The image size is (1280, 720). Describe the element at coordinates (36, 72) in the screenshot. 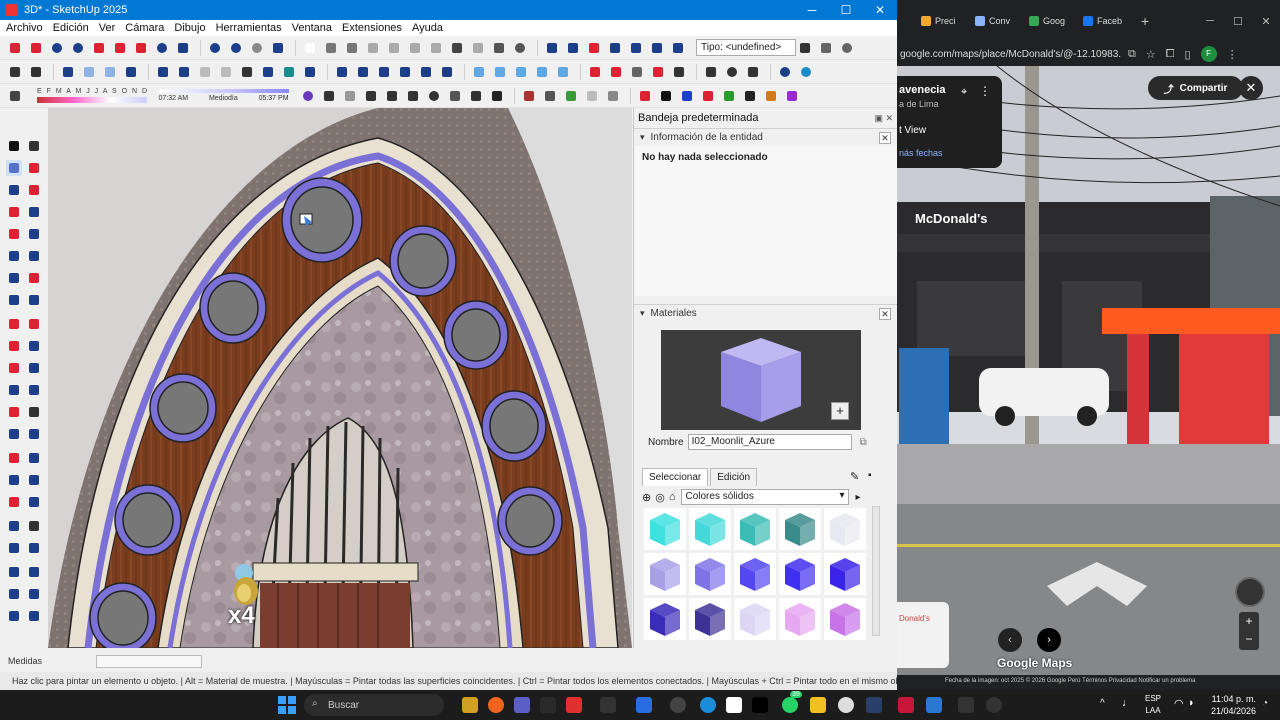

I see `user-icon` at that location.